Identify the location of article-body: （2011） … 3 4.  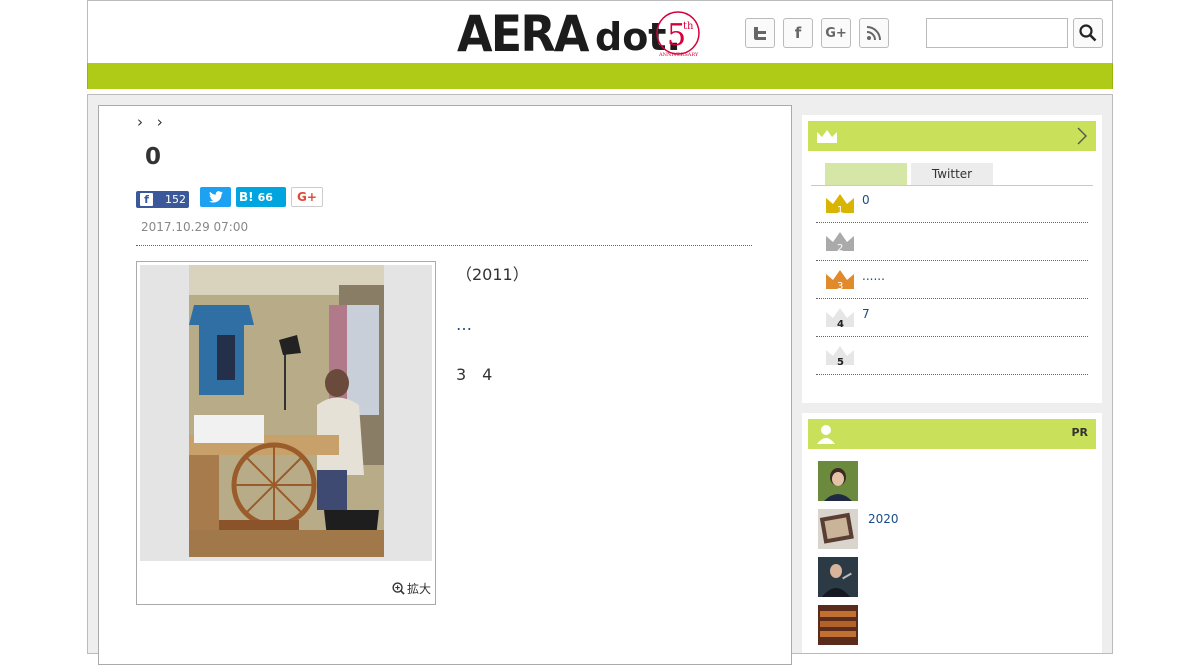
(606, 337).